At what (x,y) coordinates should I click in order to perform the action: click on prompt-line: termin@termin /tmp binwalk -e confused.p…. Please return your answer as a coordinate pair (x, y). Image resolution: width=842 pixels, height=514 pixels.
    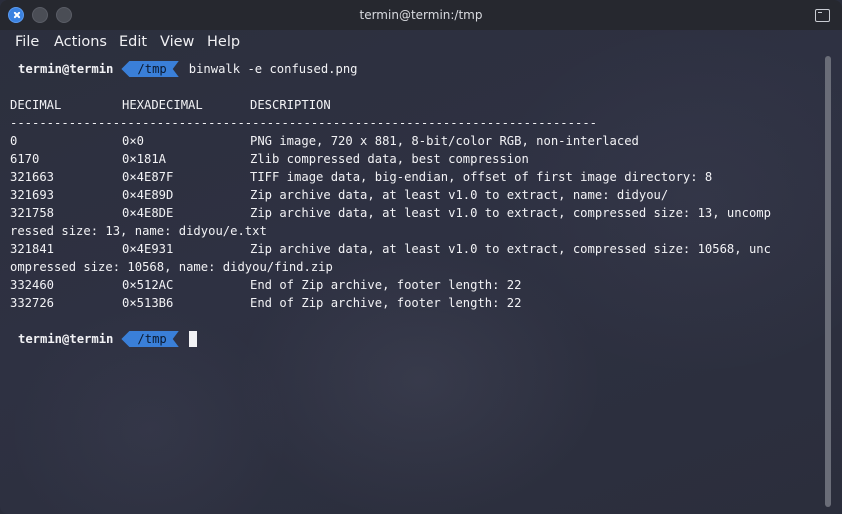
    Looking at the image, I should click on (417, 69).